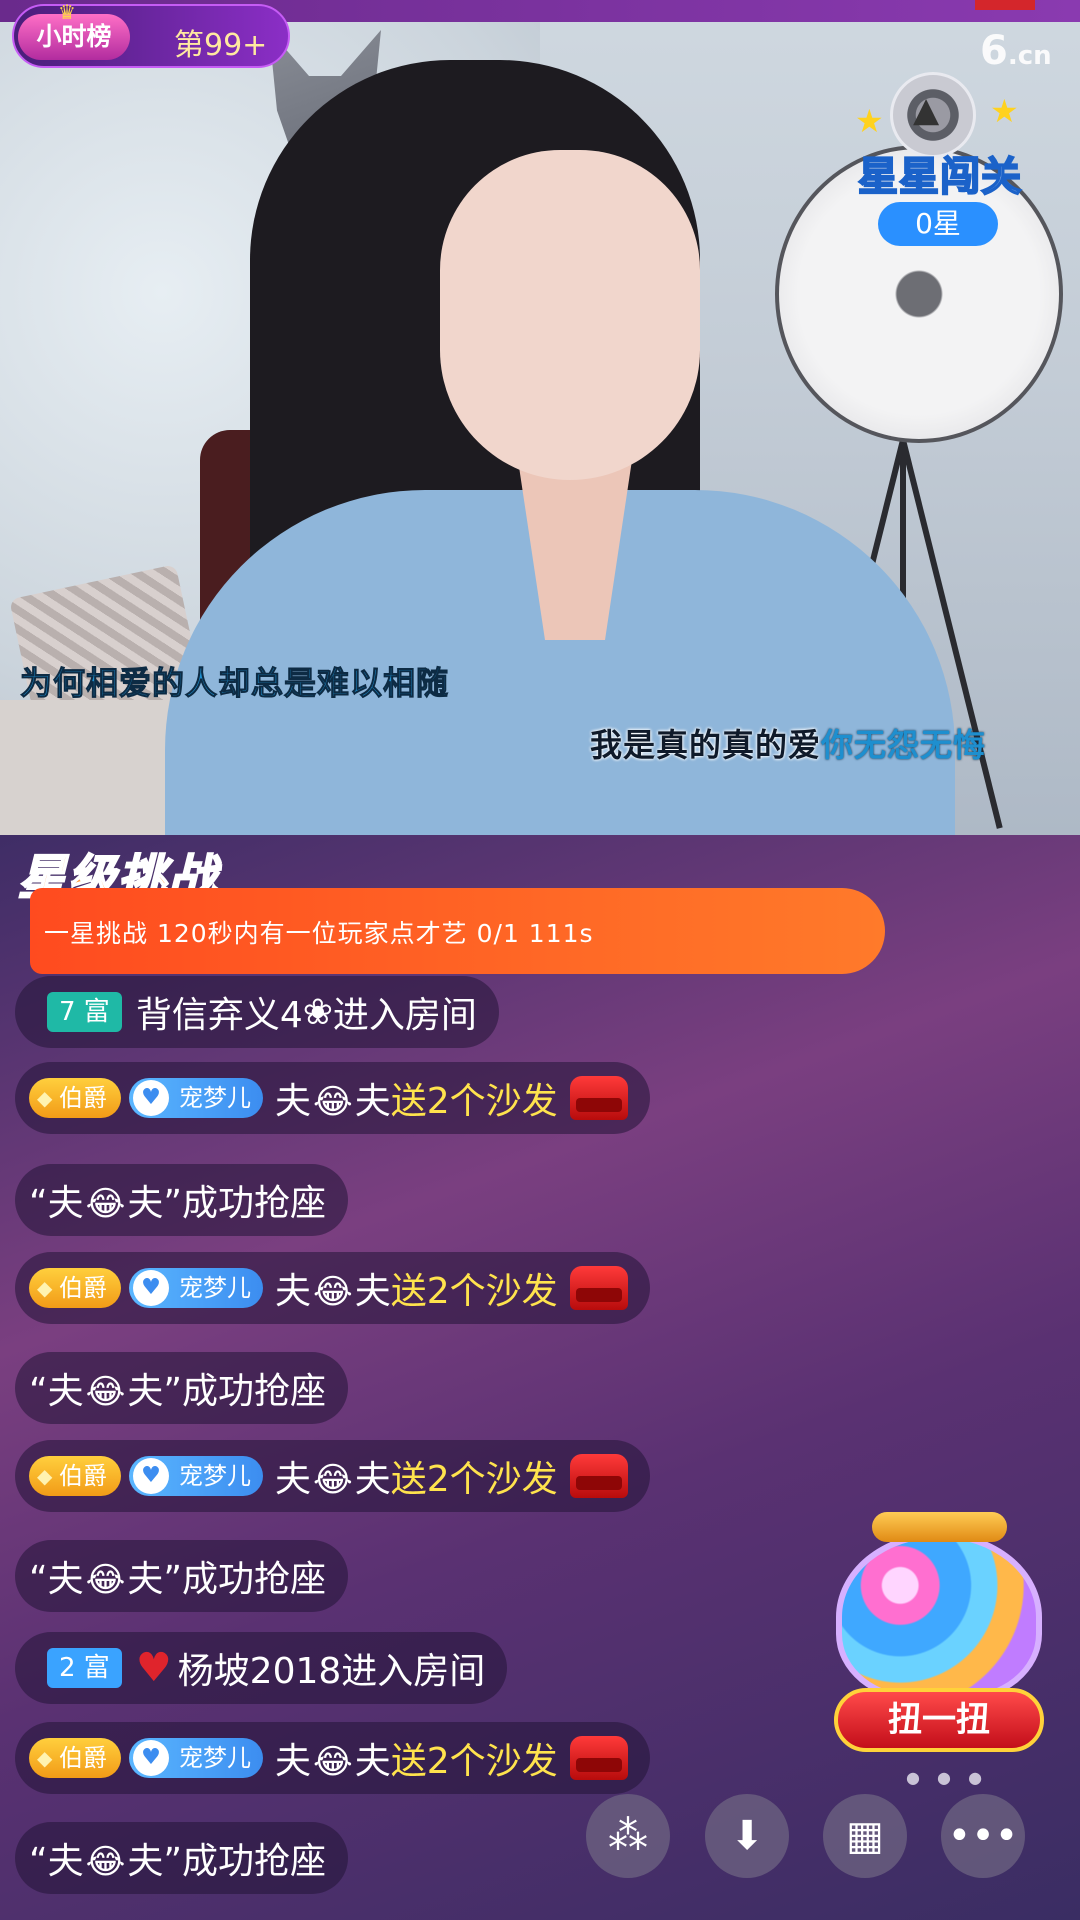 The width and height of the screenshot is (1080, 1920). Describe the element at coordinates (706, 745) in the screenshot. I see `lyric-line-2-a: 我是真的真的爱` at that location.